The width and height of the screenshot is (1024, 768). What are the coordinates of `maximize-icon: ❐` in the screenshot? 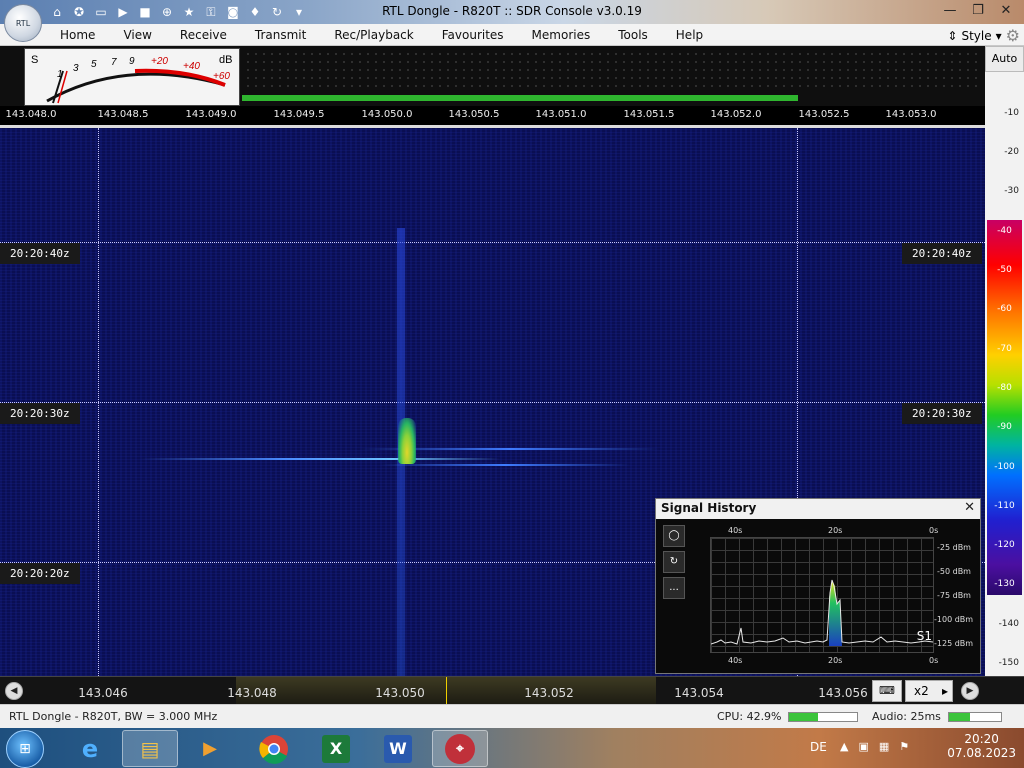 It's located at (978, 10).